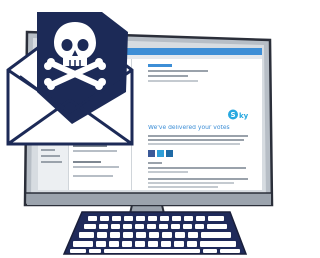  I want to click on twitter-icon, so click(160, 153).